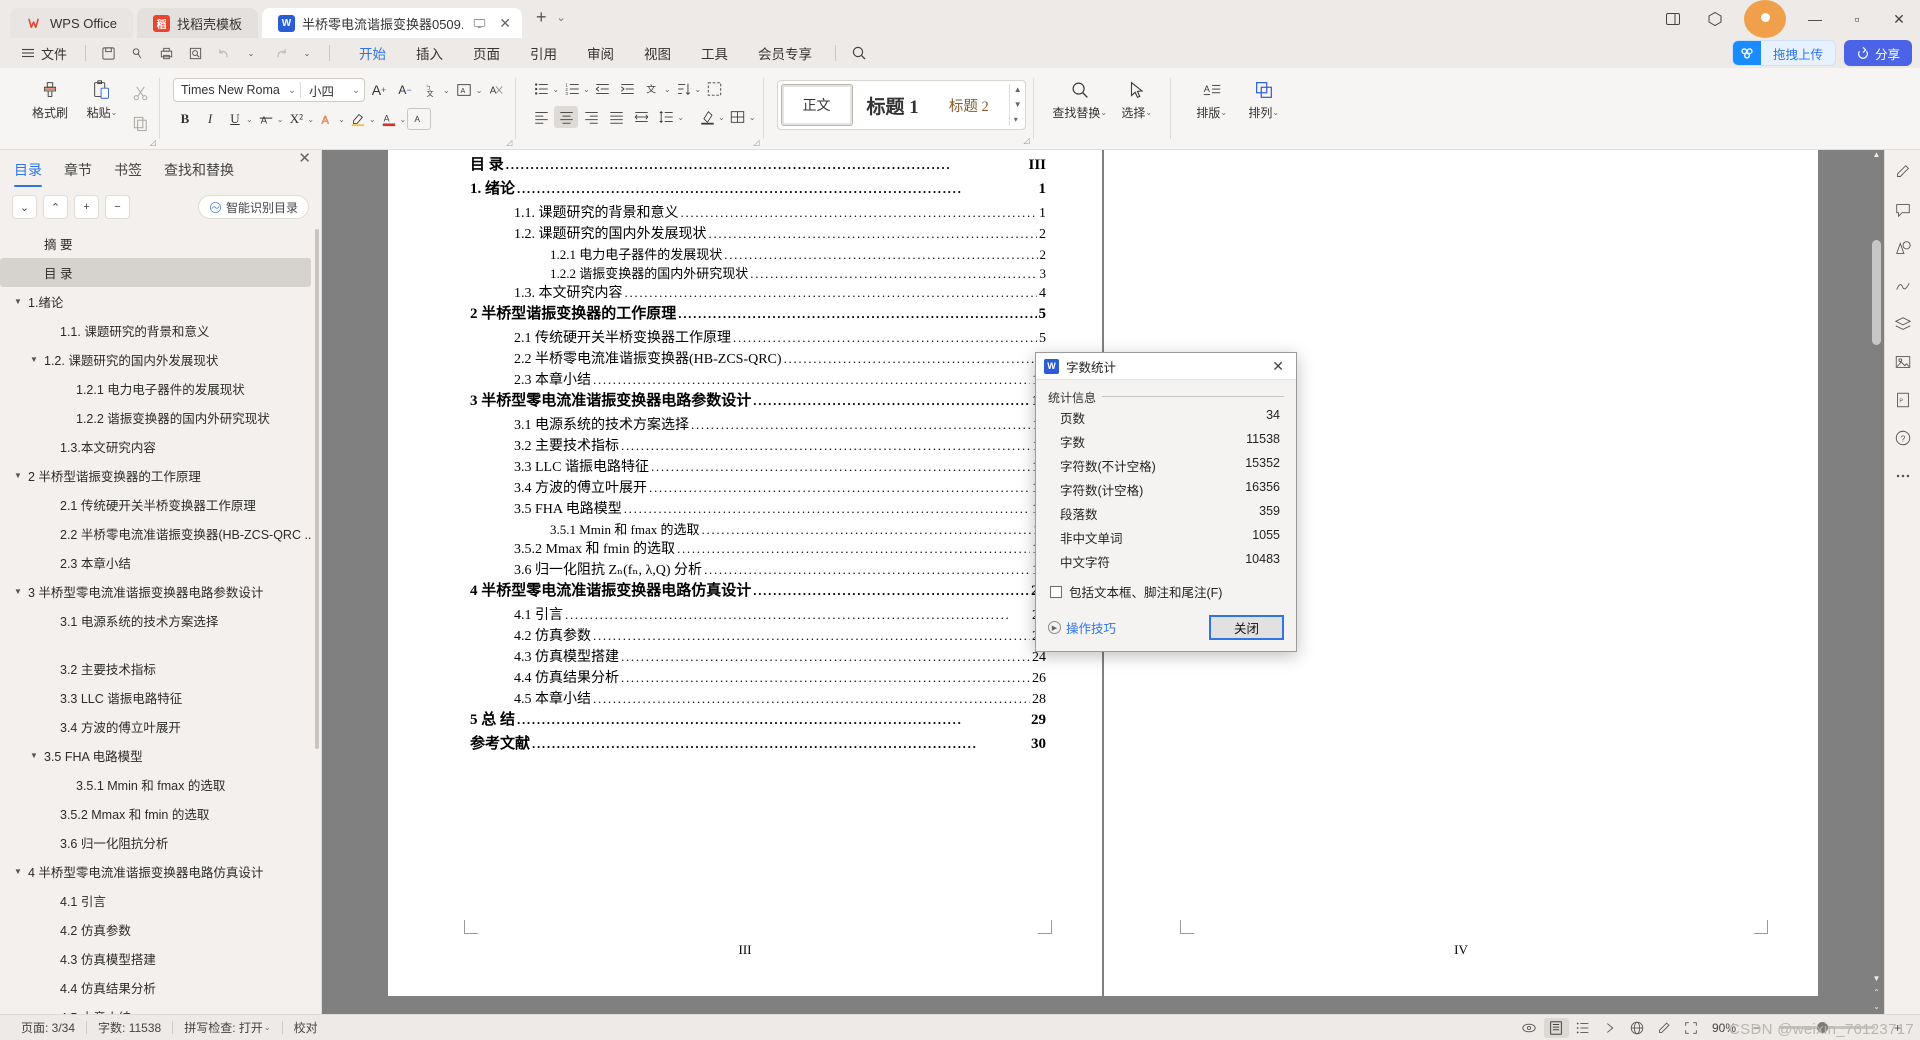 Image resolution: width=1920 pixels, height=1040 pixels. What do you see at coordinates (155, 475) in the screenshot?
I see `nav-toc-item: ▼ 2 半桥型谐振变换器的工作原理` at bounding box center [155, 475].